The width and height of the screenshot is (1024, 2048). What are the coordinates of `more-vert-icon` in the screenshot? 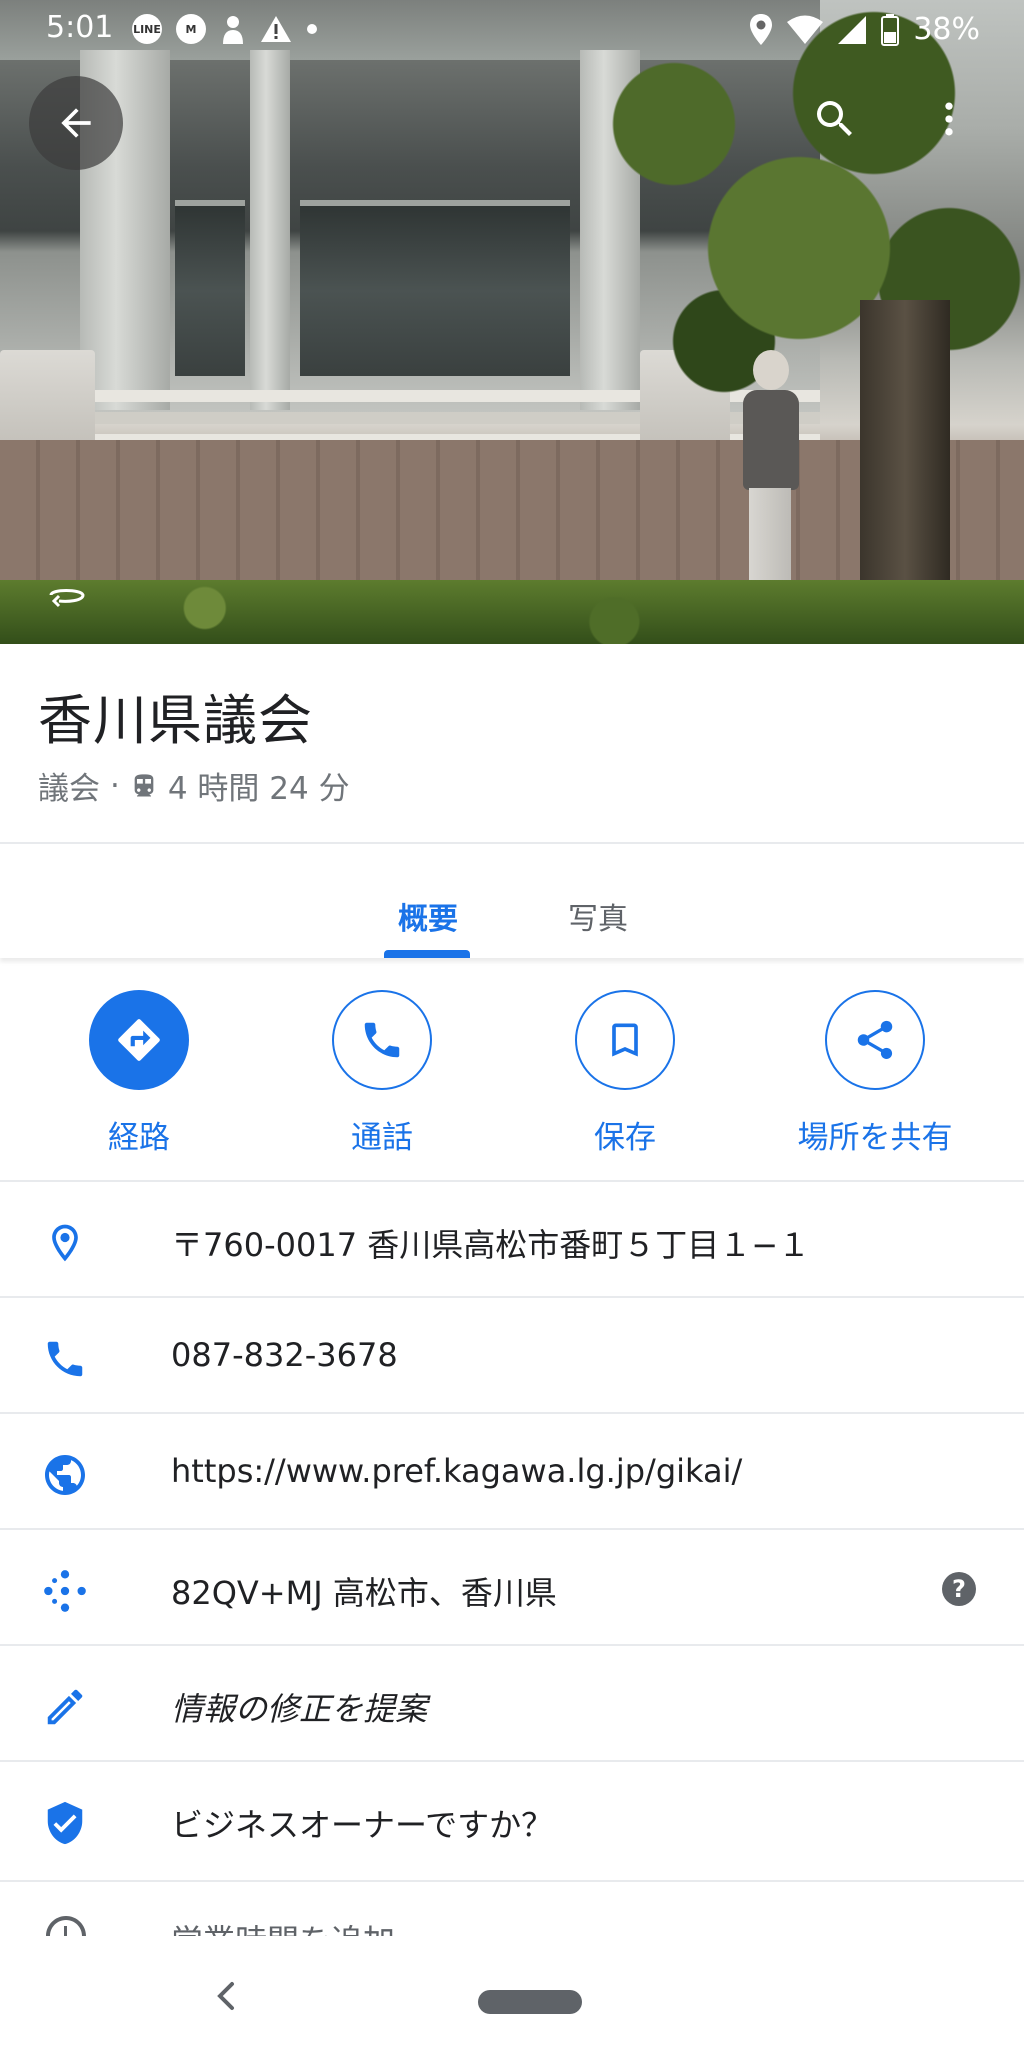 It's located at (949, 119).